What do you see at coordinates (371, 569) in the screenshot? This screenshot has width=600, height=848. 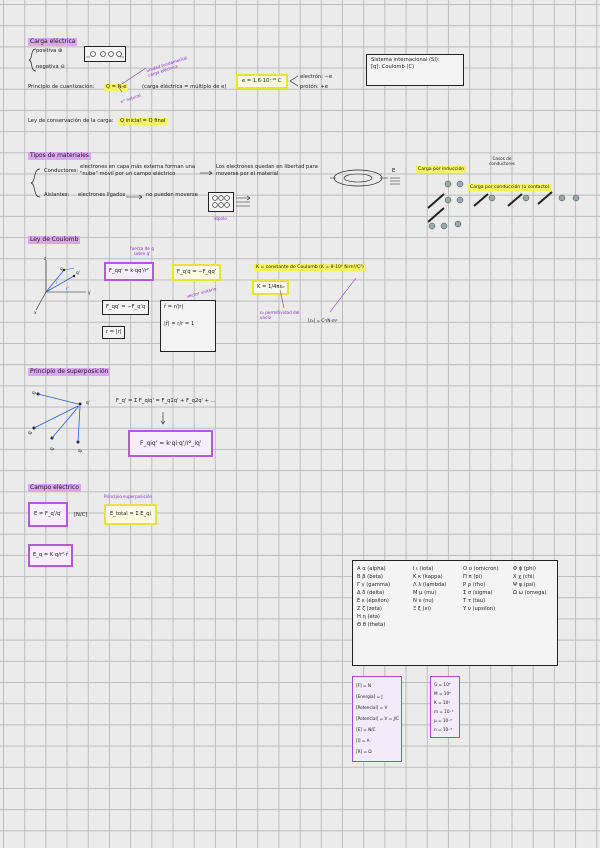 I see `greek-letter: Α α (alpha)` at bounding box center [371, 569].